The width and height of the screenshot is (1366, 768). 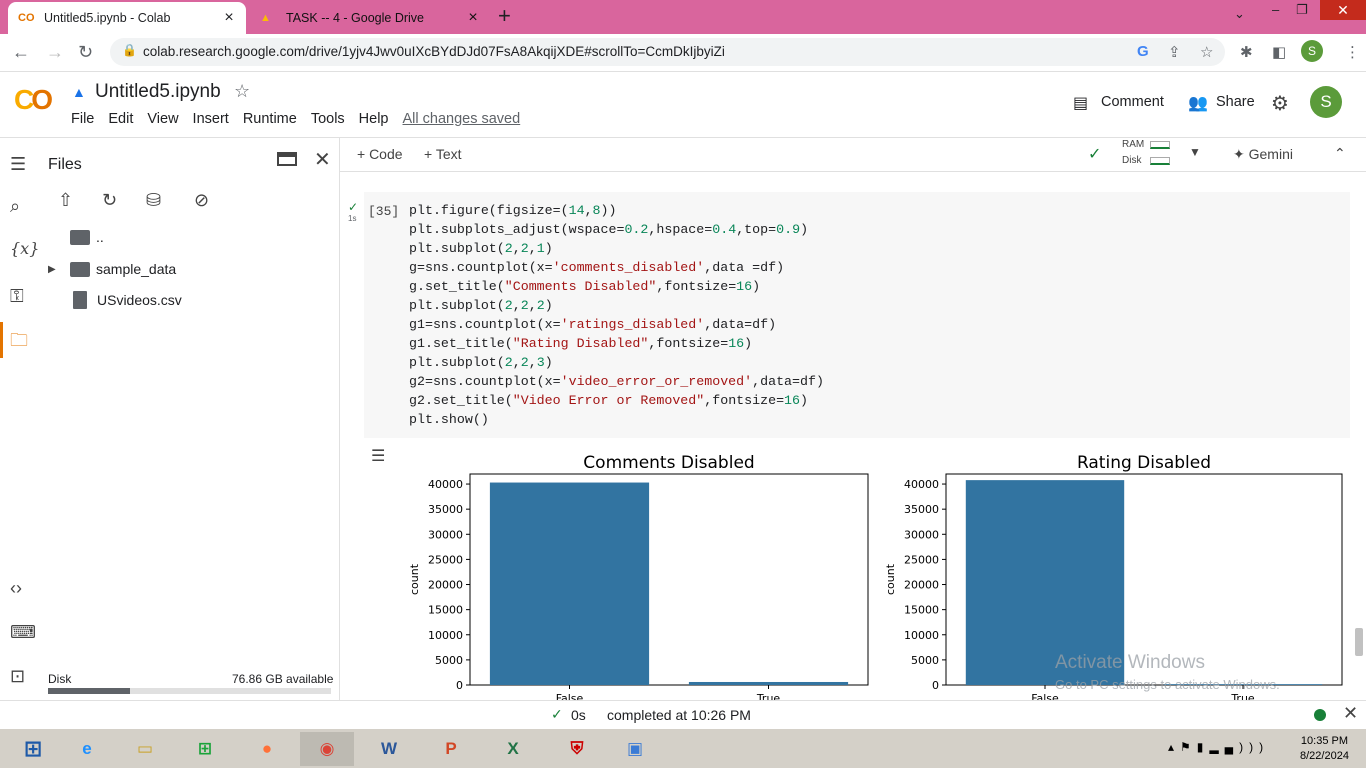 What do you see at coordinates (328, 119) in the screenshot?
I see `menu-tools: Tools` at bounding box center [328, 119].